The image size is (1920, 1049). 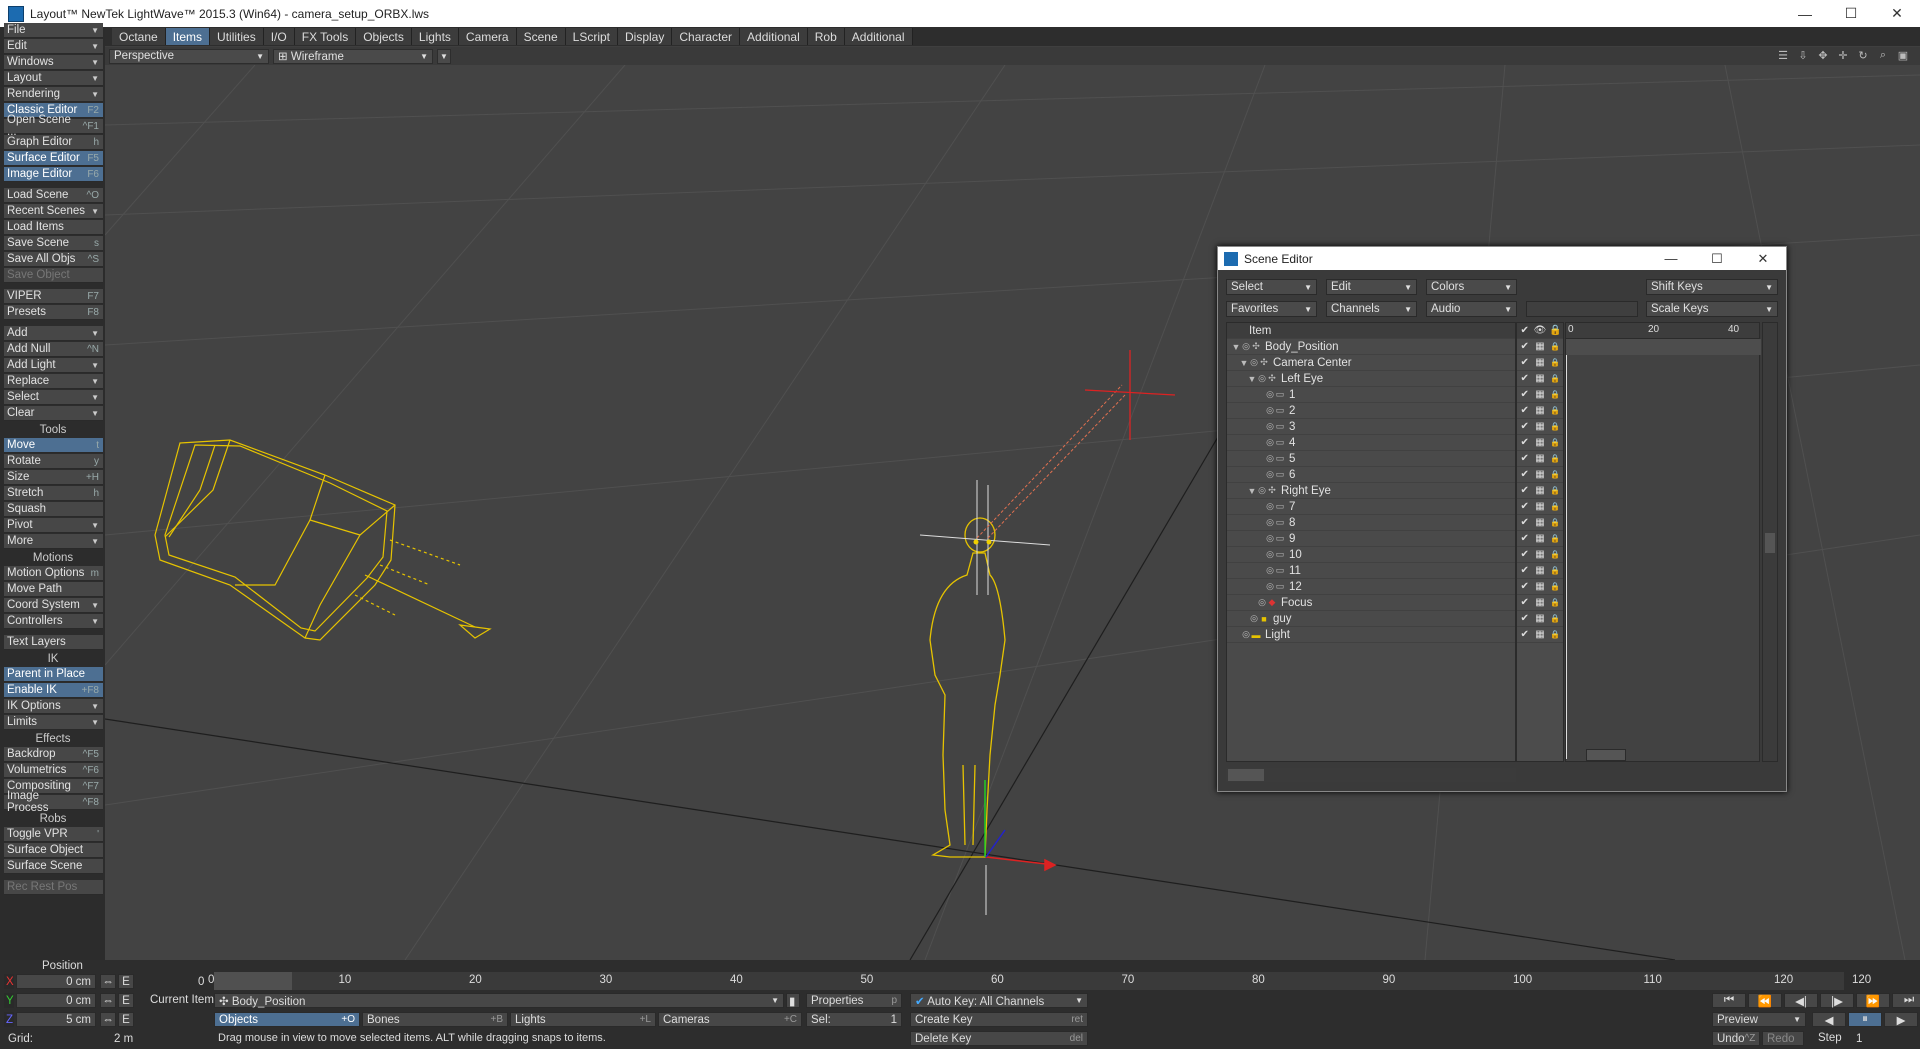 What do you see at coordinates (53, 381) in the screenshot?
I see `sidebar-item-replace: Replace ▼` at bounding box center [53, 381].